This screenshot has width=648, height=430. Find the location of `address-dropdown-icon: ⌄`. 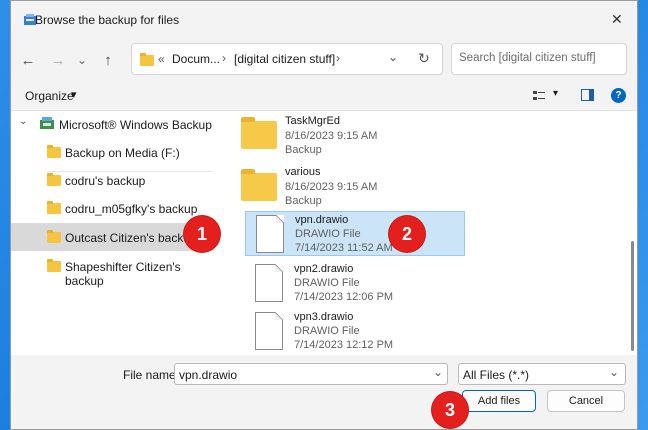

address-dropdown-icon: ⌄ is located at coordinates (393, 57).